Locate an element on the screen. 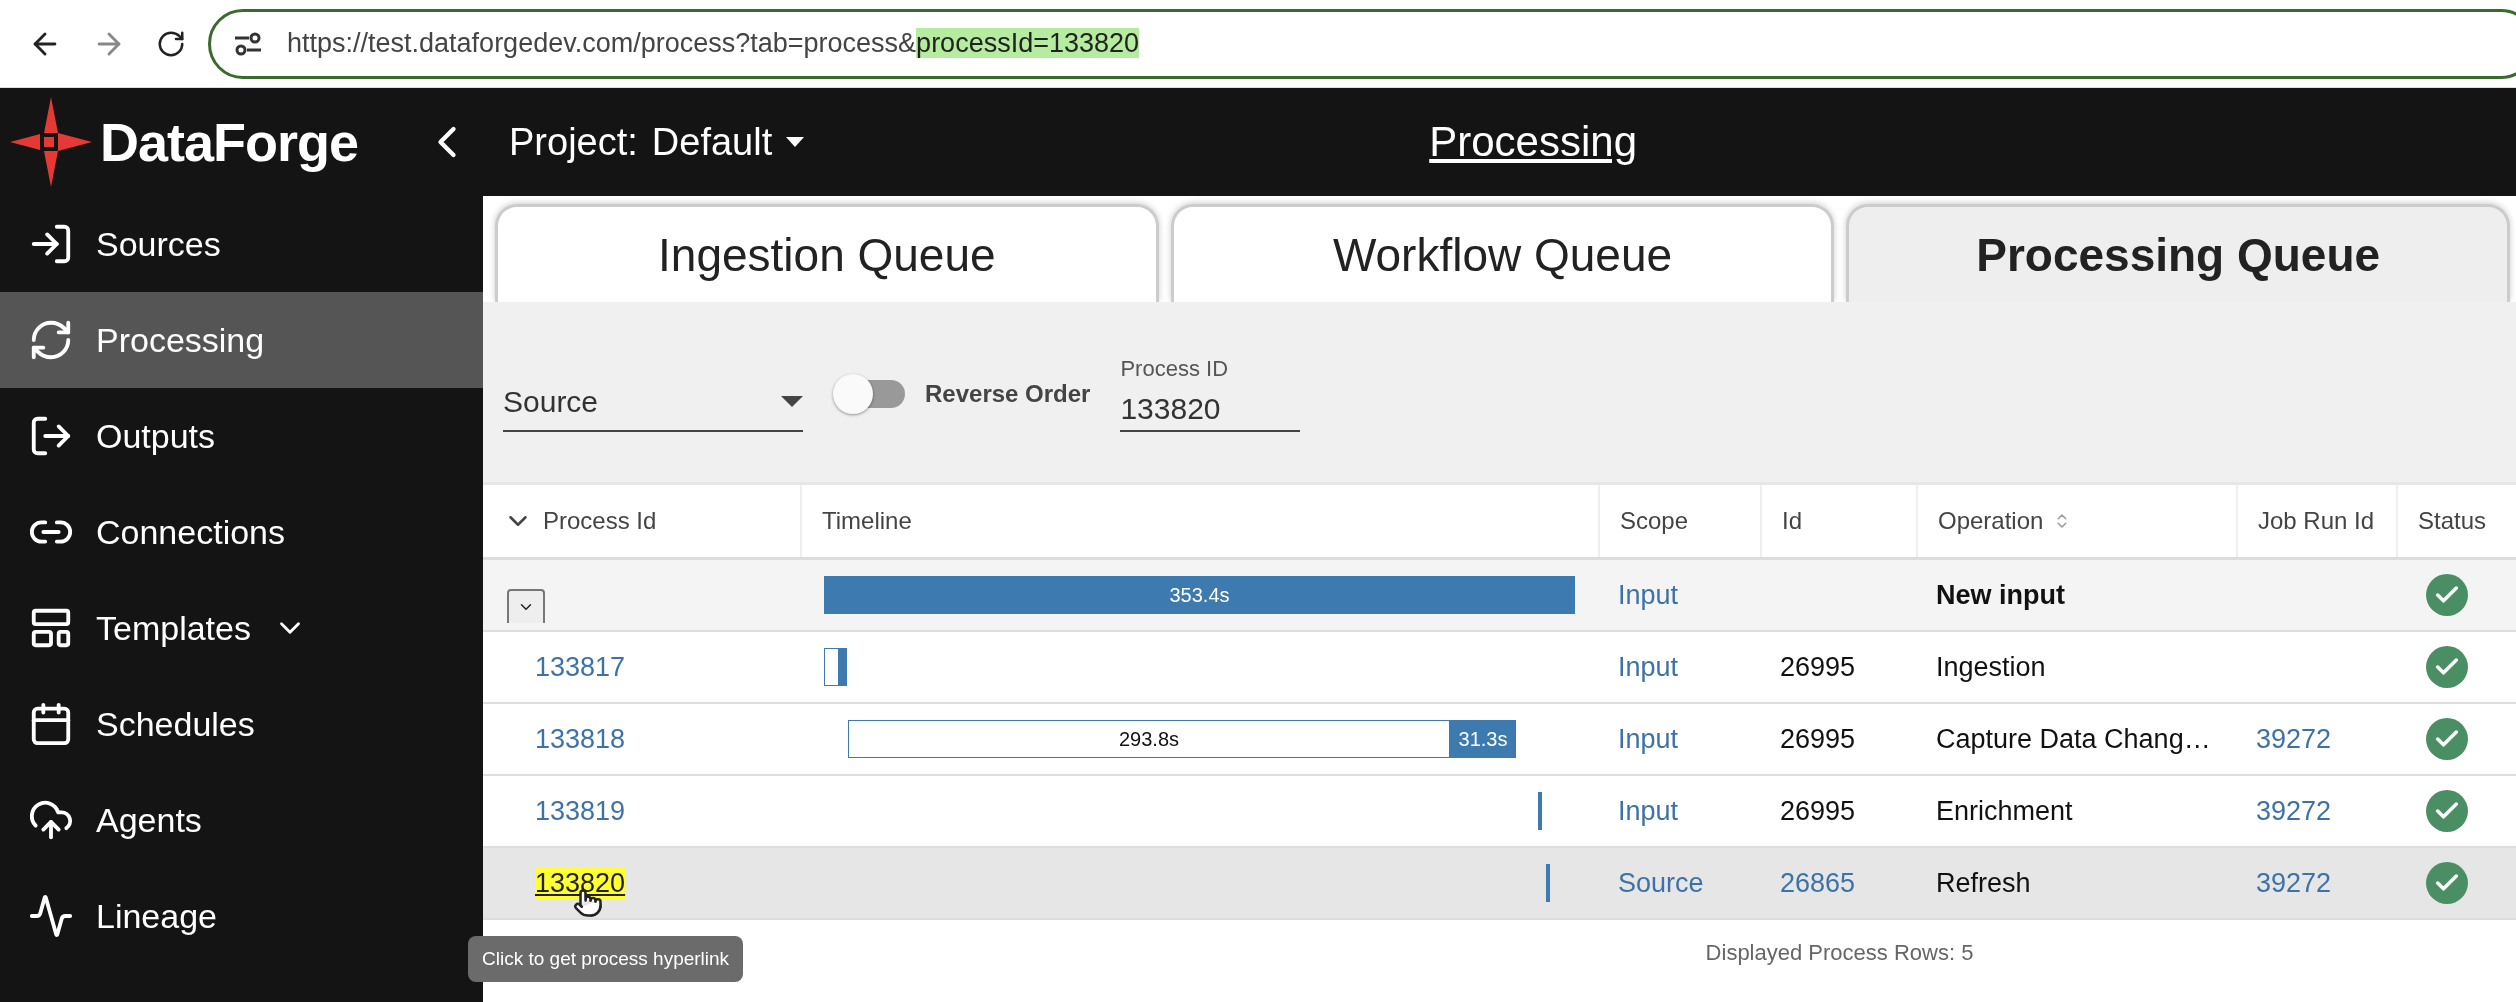 The height and width of the screenshot is (1002, 2516). tooltip: Click to get process hyperlink is located at coordinates (606, 959).